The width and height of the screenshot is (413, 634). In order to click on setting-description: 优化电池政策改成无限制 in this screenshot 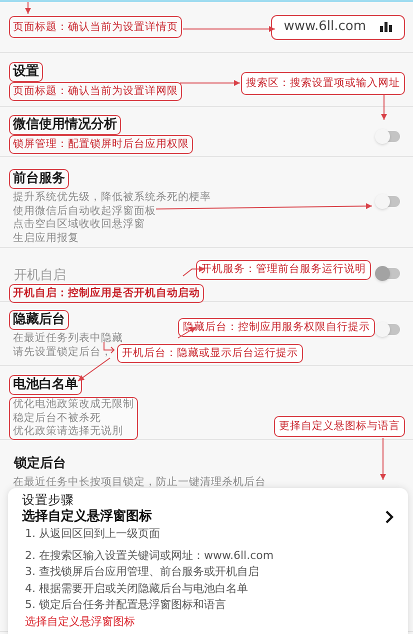, I will do `click(73, 405)`.